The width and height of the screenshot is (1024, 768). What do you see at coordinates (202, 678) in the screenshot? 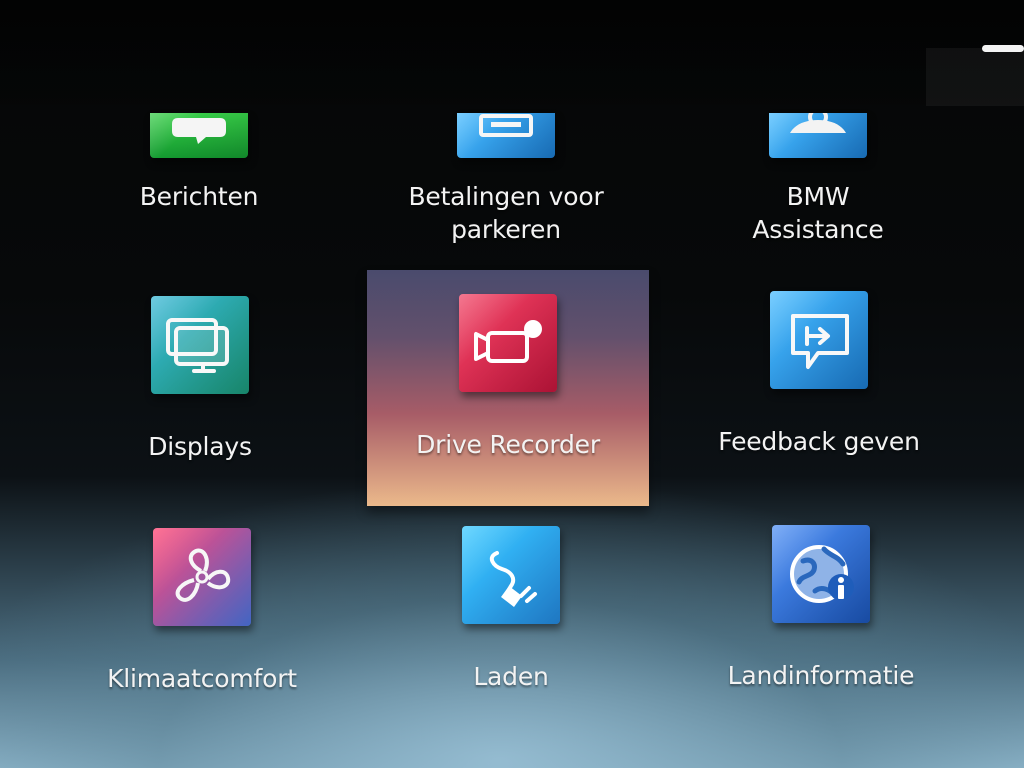
I see `app-label: Klimaatcomfort` at bounding box center [202, 678].